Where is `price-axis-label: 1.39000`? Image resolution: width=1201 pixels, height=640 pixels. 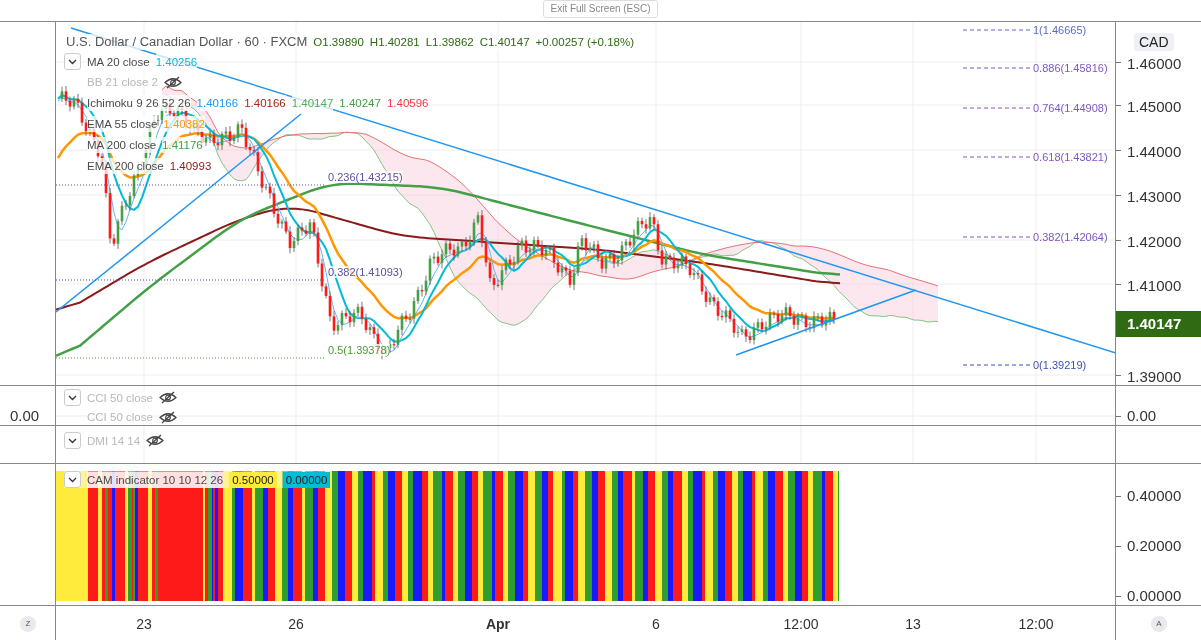 price-axis-label: 1.39000 is located at coordinates (1154, 377).